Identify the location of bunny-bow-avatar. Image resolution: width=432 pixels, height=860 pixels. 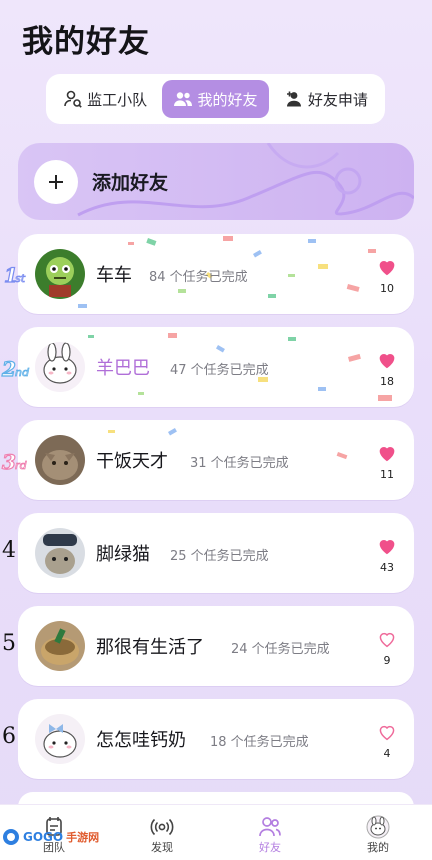
(60, 739).